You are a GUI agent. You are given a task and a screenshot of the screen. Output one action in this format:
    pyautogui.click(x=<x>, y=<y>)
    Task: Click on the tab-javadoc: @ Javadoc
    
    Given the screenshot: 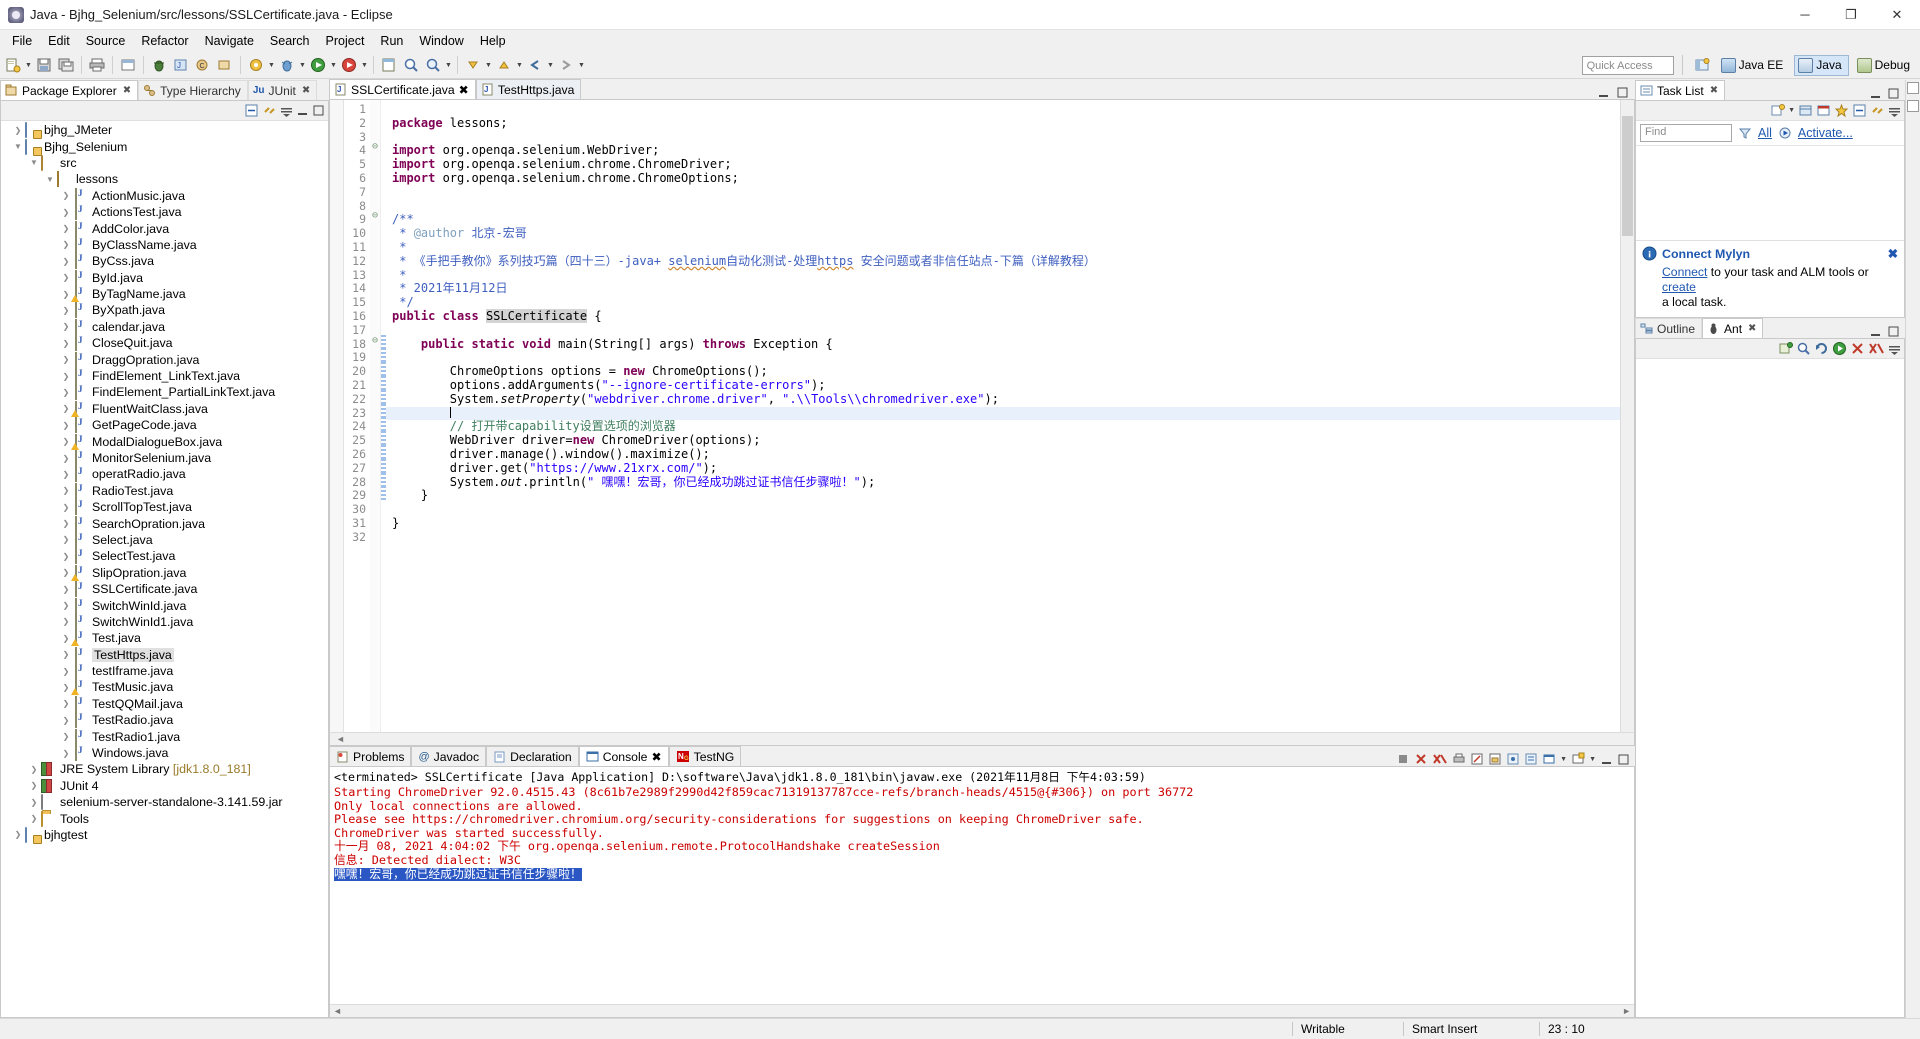 What is the action you would take?
    pyautogui.click(x=449, y=756)
    